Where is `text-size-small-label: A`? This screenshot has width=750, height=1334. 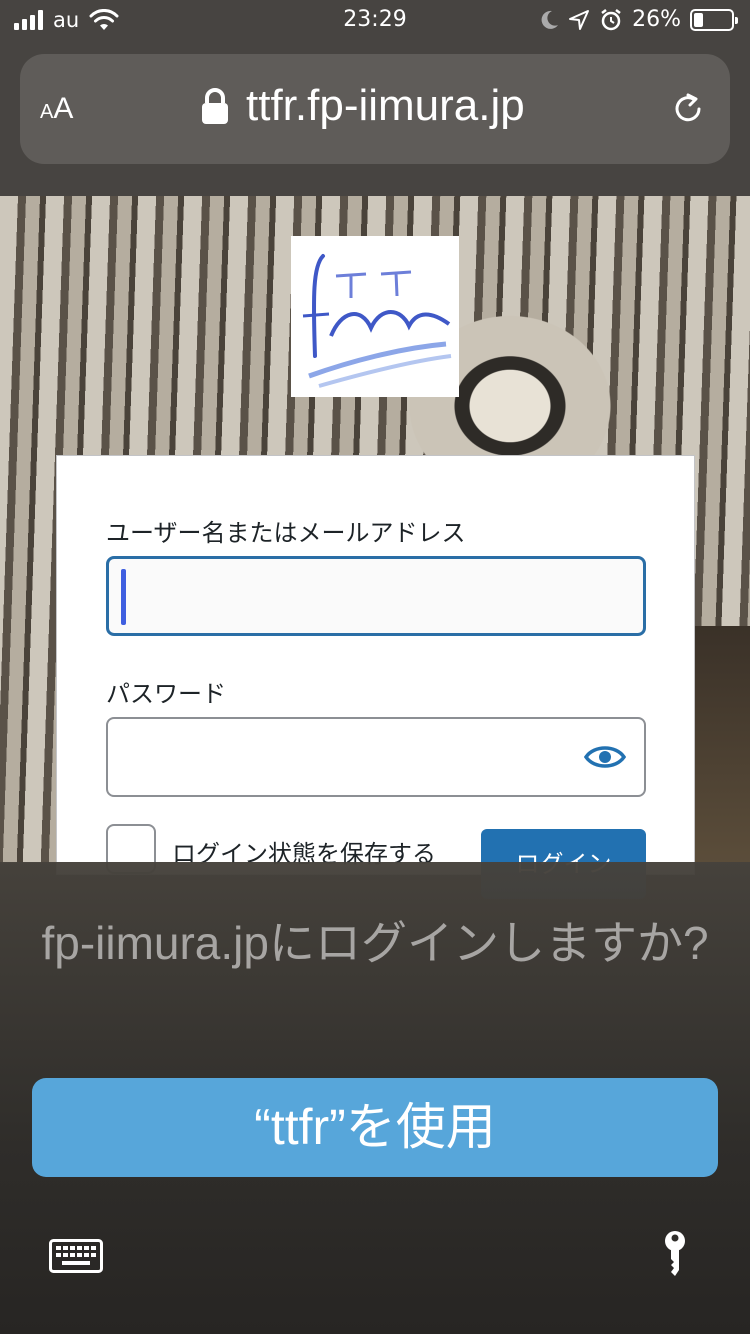
text-size-small-label: A is located at coordinates (47, 112).